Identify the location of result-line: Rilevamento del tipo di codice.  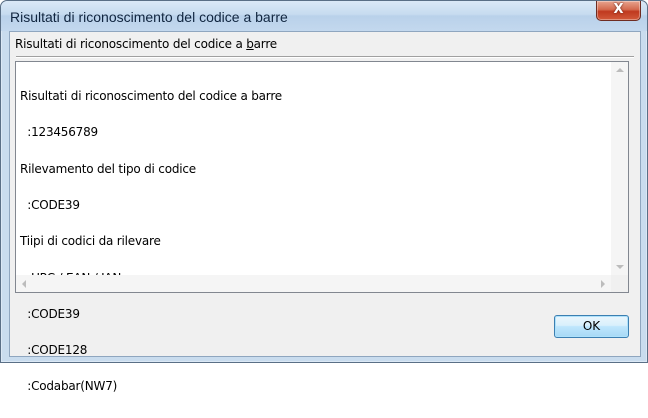
(108, 168).